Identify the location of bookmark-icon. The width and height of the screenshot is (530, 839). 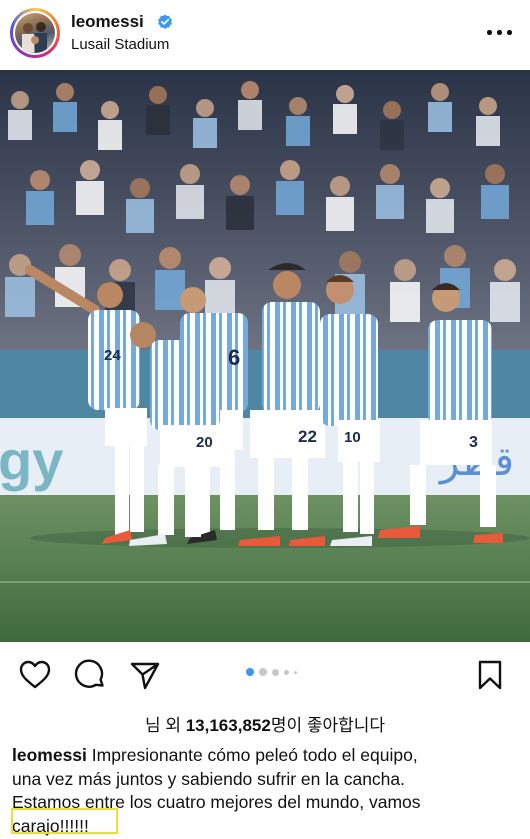
(490, 675).